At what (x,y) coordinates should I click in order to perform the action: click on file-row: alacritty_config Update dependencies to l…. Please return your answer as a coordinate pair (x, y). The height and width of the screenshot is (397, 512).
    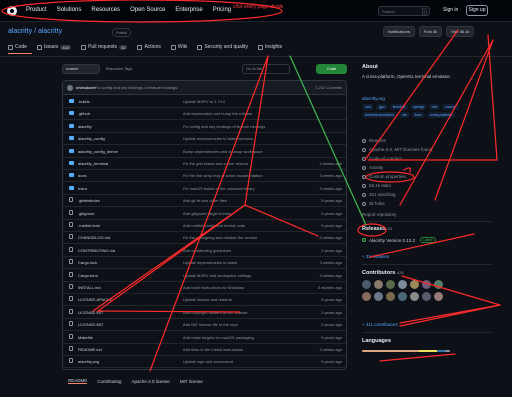
    Looking at the image, I should click on (204, 139).